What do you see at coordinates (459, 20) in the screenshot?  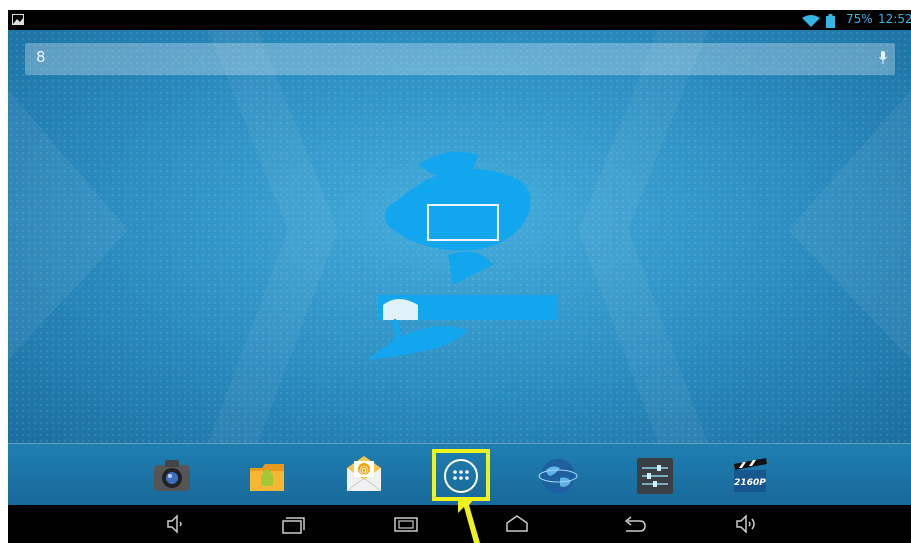 I see `status-bar: 75% 12:52` at bounding box center [459, 20].